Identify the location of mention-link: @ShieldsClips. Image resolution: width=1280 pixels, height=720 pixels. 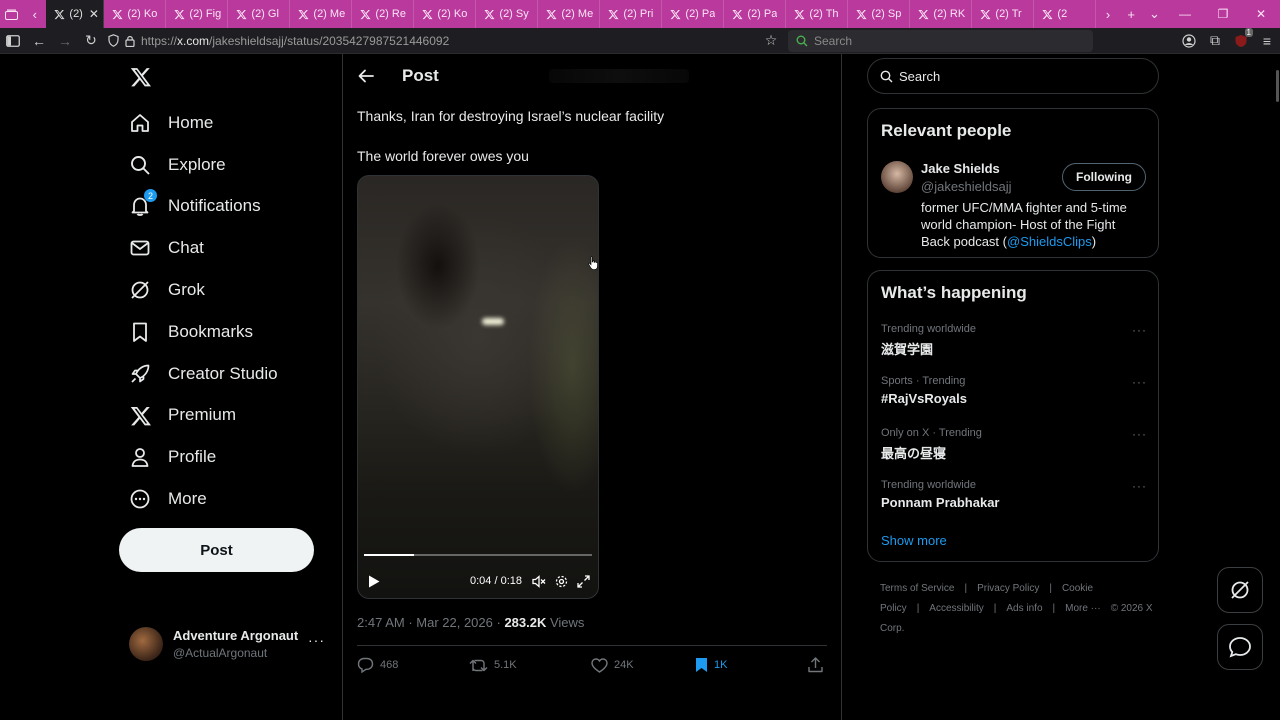
(1049, 241).